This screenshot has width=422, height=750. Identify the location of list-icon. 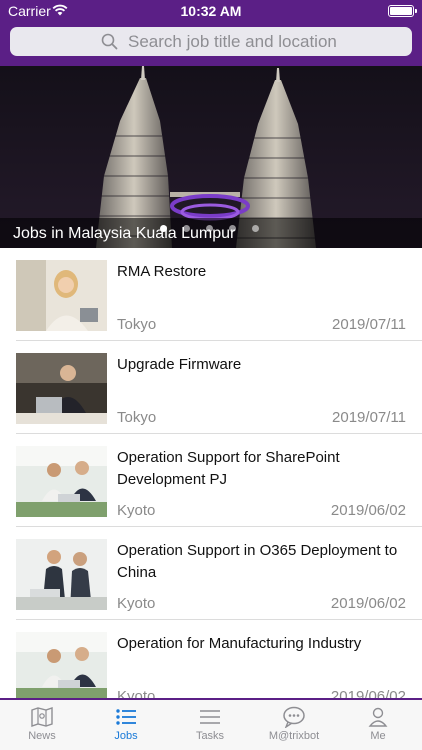
(126, 717).